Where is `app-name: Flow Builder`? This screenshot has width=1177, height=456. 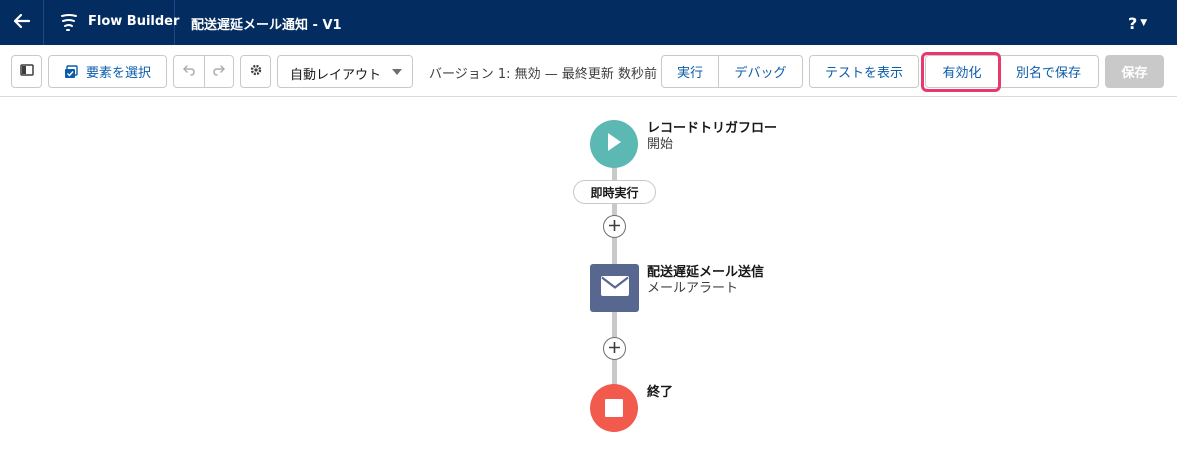
app-name: Flow Builder is located at coordinates (134, 21).